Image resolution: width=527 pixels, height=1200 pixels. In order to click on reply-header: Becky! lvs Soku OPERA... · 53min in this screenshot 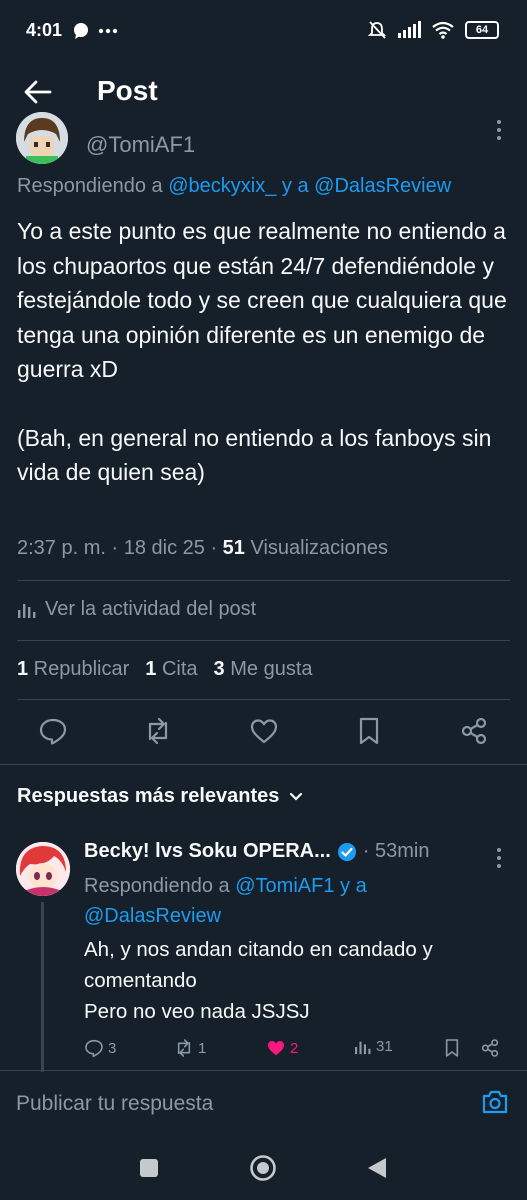, I will do `click(256, 851)`.